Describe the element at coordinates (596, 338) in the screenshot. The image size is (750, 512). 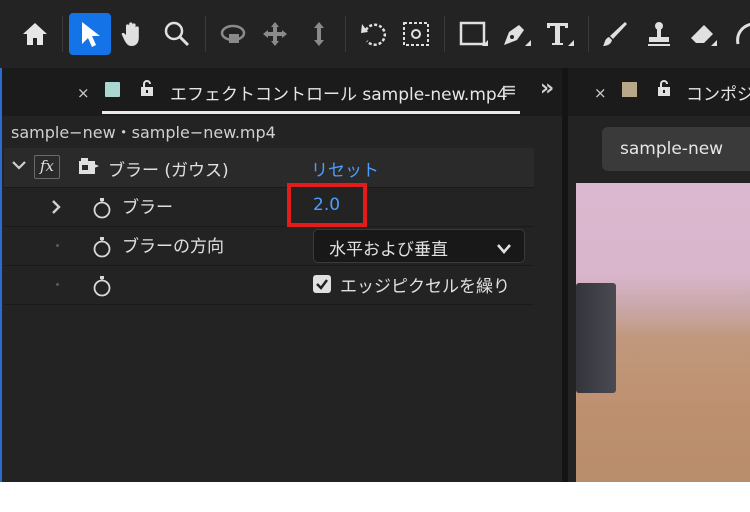
I see `preview-image` at that location.